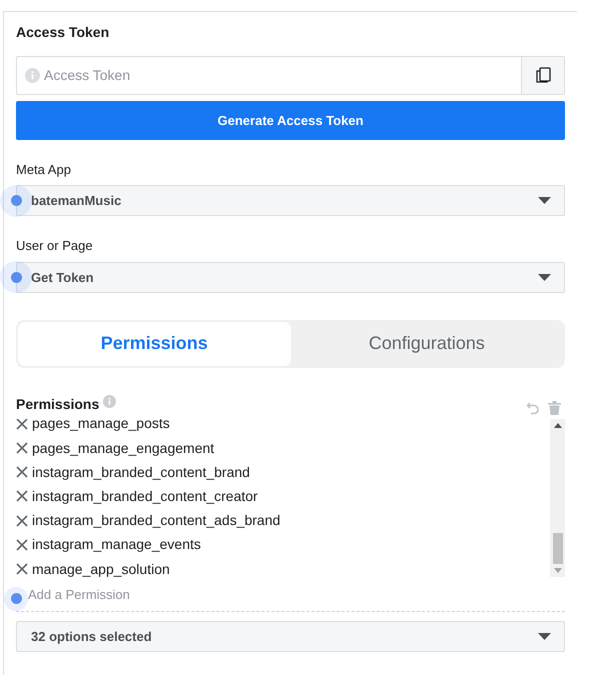 This screenshot has height=675, width=592. Describe the element at coordinates (58, 404) in the screenshot. I see `section-title: Permissions` at that location.